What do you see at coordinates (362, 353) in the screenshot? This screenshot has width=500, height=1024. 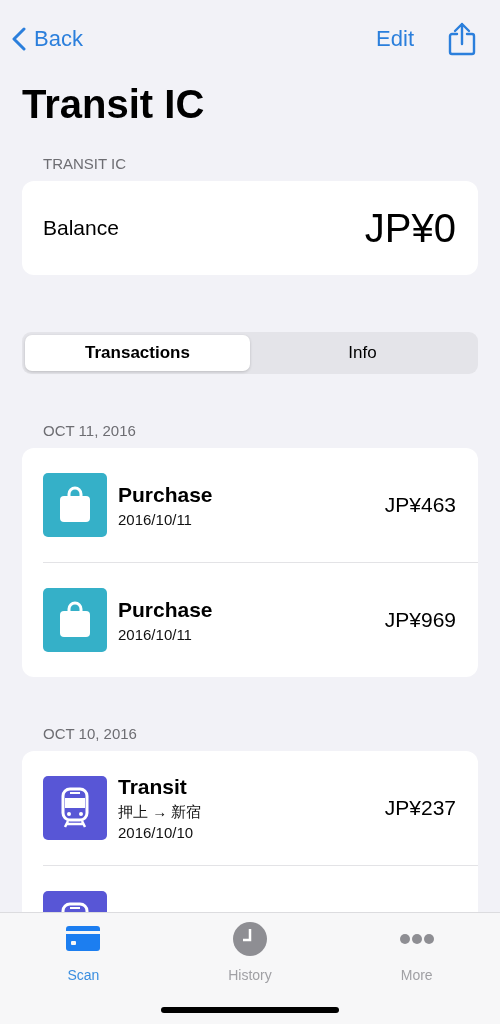 I see `segment-tab: Info` at bounding box center [362, 353].